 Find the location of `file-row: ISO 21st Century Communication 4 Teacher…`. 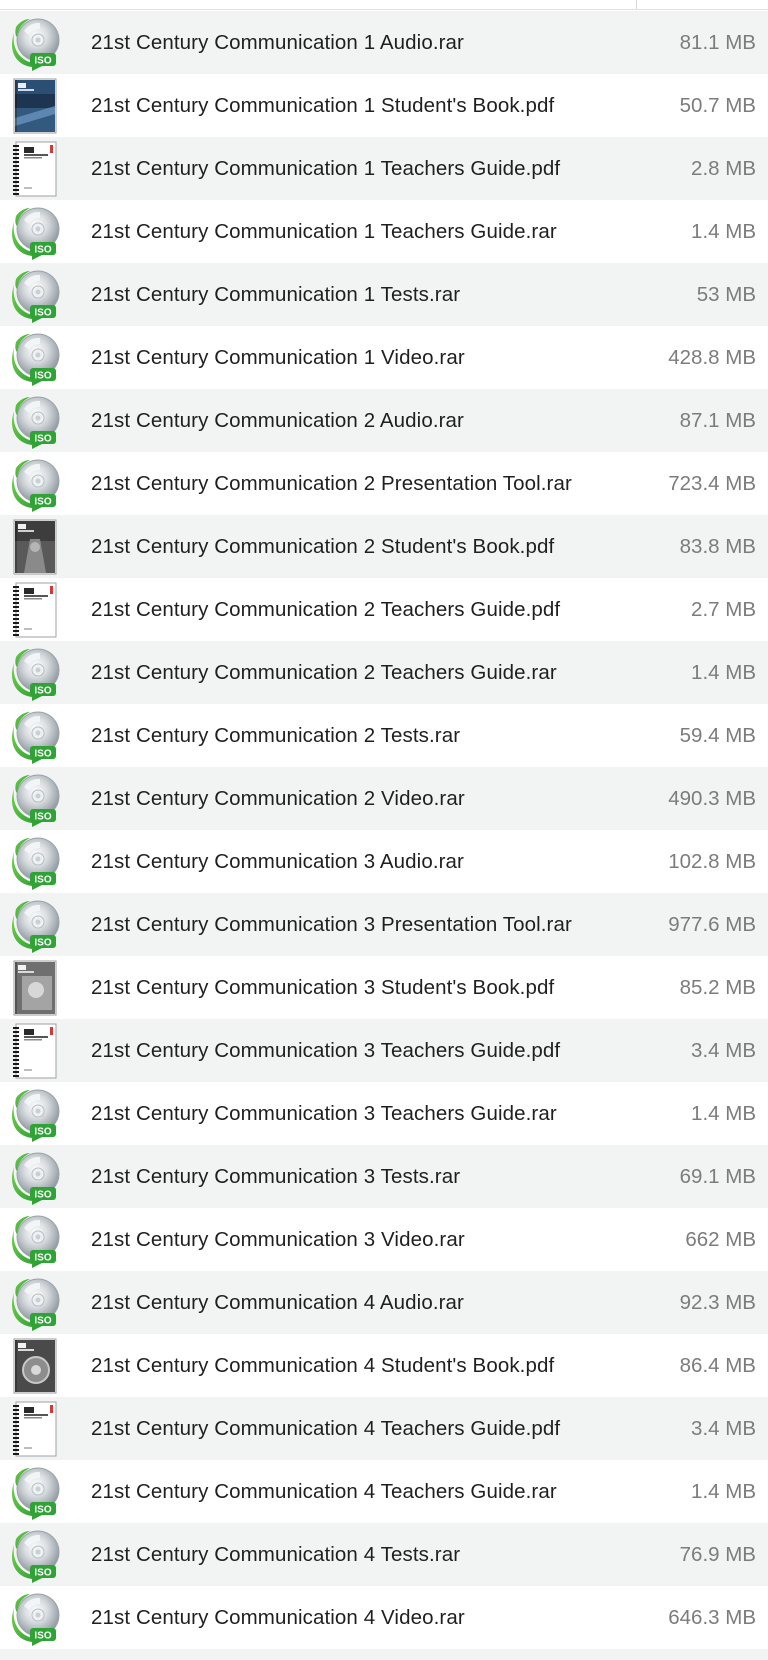

file-row: ISO 21st Century Communication 4 Teacher… is located at coordinates (384, 1491).